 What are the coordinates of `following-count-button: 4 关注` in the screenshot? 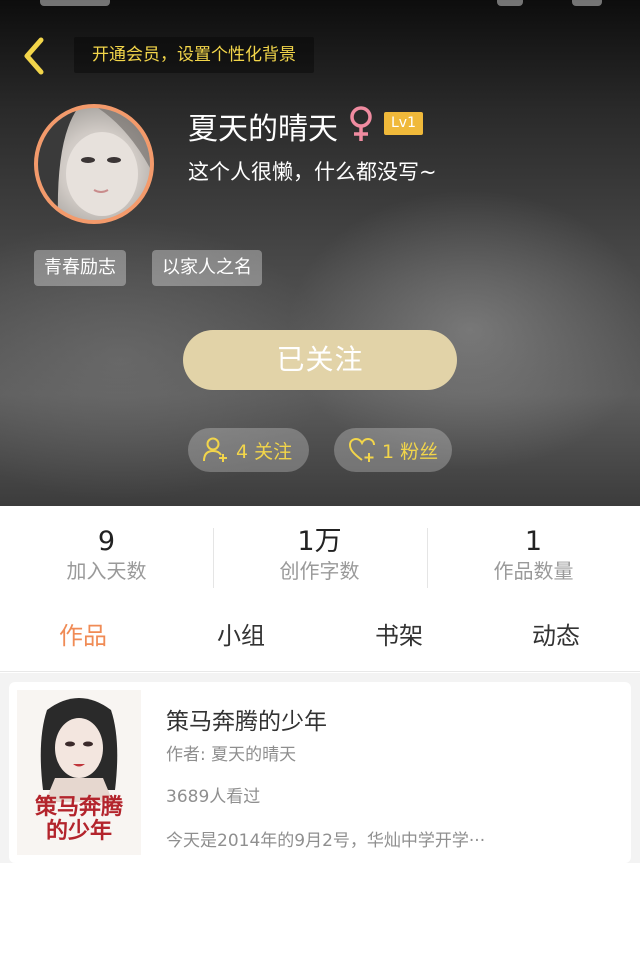 It's located at (248, 450).